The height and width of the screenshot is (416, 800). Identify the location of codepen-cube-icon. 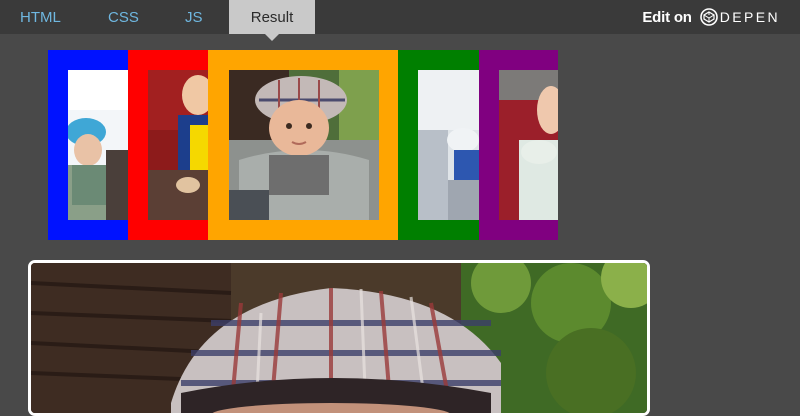
(708, 17).